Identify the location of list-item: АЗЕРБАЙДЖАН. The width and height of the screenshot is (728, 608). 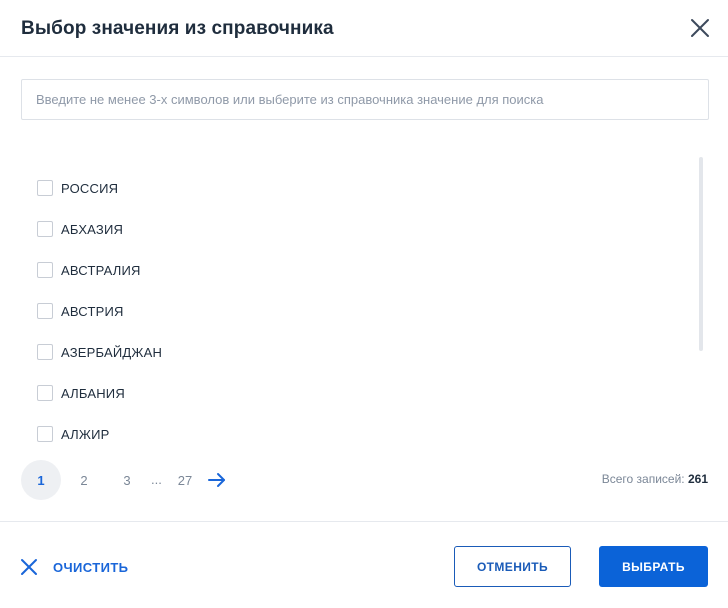
(99, 352).